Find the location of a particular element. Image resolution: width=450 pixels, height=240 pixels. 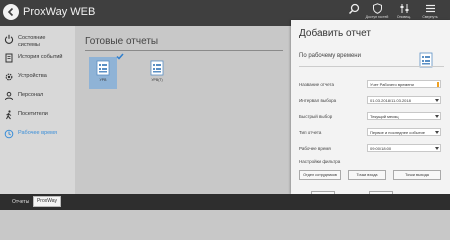

panel-subtitle: По рабочему времени is located at coordinates (330, 56).